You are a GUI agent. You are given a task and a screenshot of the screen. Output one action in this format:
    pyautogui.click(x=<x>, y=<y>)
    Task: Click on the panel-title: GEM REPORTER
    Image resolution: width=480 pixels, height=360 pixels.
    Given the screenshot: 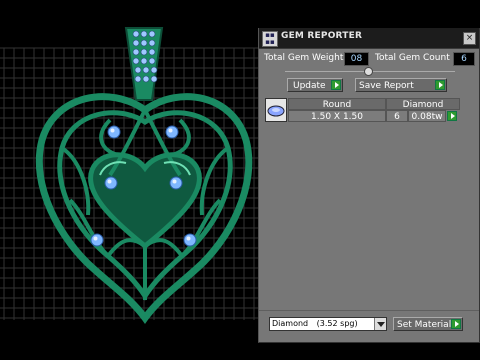 What is the action you would take?
    pyautogui.click(x=322, y=36)
    